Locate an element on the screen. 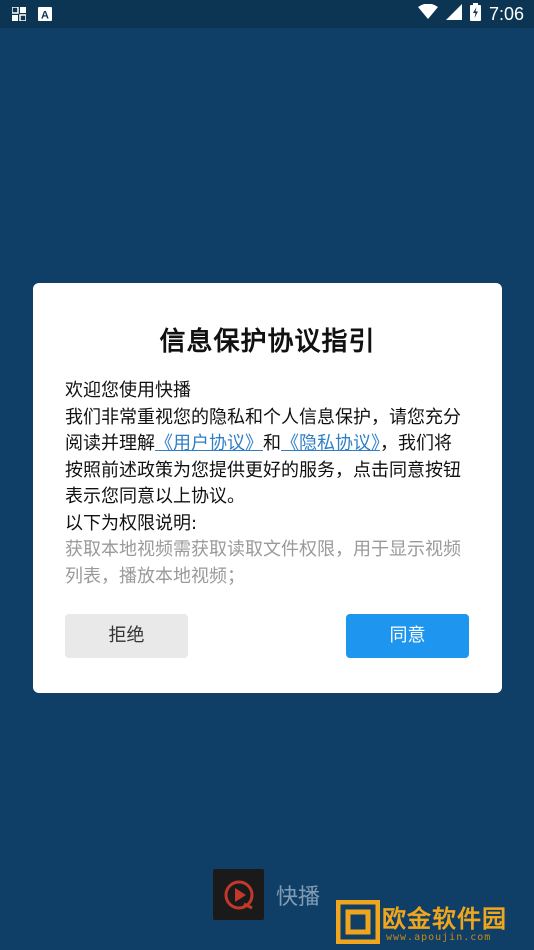 This screenshot has width=534, height=950. cell-signal-icon is located at coordinates (453, 14).